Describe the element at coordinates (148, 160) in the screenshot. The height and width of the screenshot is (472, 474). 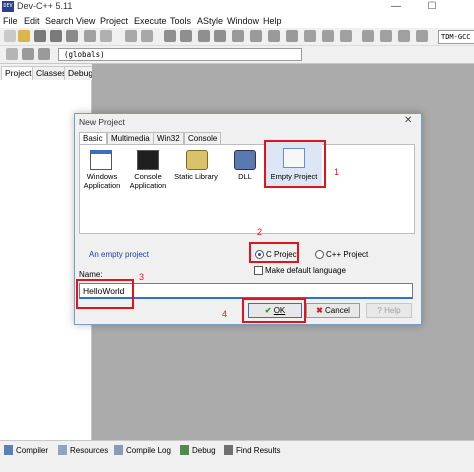
I see `console-app-icon` at that location.